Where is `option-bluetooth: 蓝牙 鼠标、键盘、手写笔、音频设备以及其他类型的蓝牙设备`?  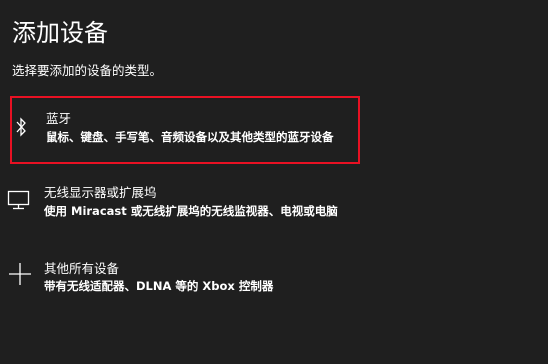 option-bluetooth: 蓝牙 鼠标、键盘、手写笔、音频设备以及其他类型的蓝牙设备 is located at coordinates (185, 130).